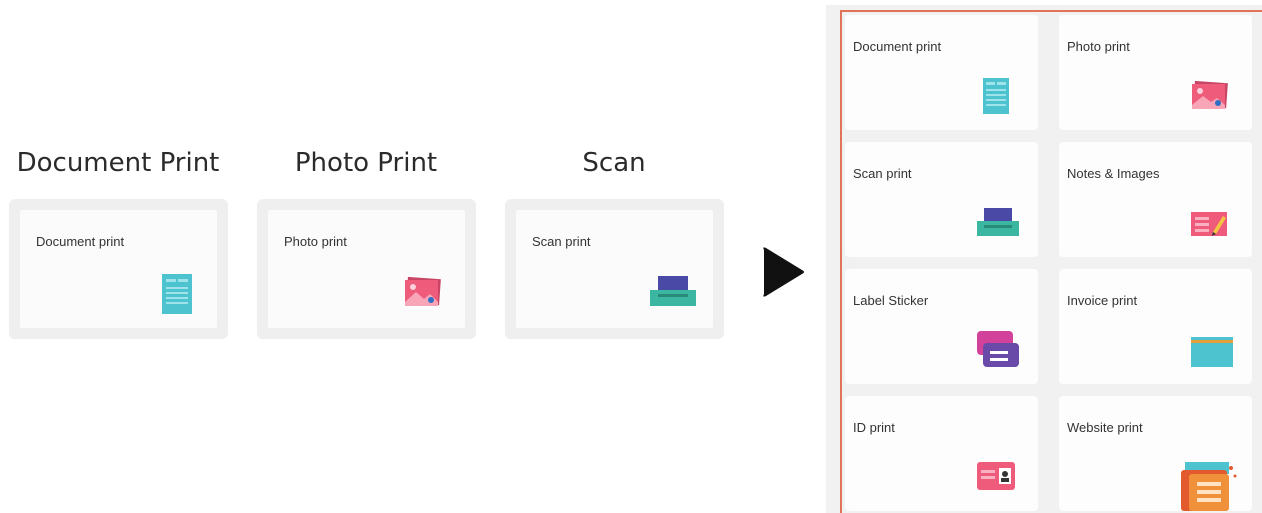  What do you see at coordinates (874, 427) in the screenshot?
I see `tile-label: ID print` at bounding box center [874, 427].